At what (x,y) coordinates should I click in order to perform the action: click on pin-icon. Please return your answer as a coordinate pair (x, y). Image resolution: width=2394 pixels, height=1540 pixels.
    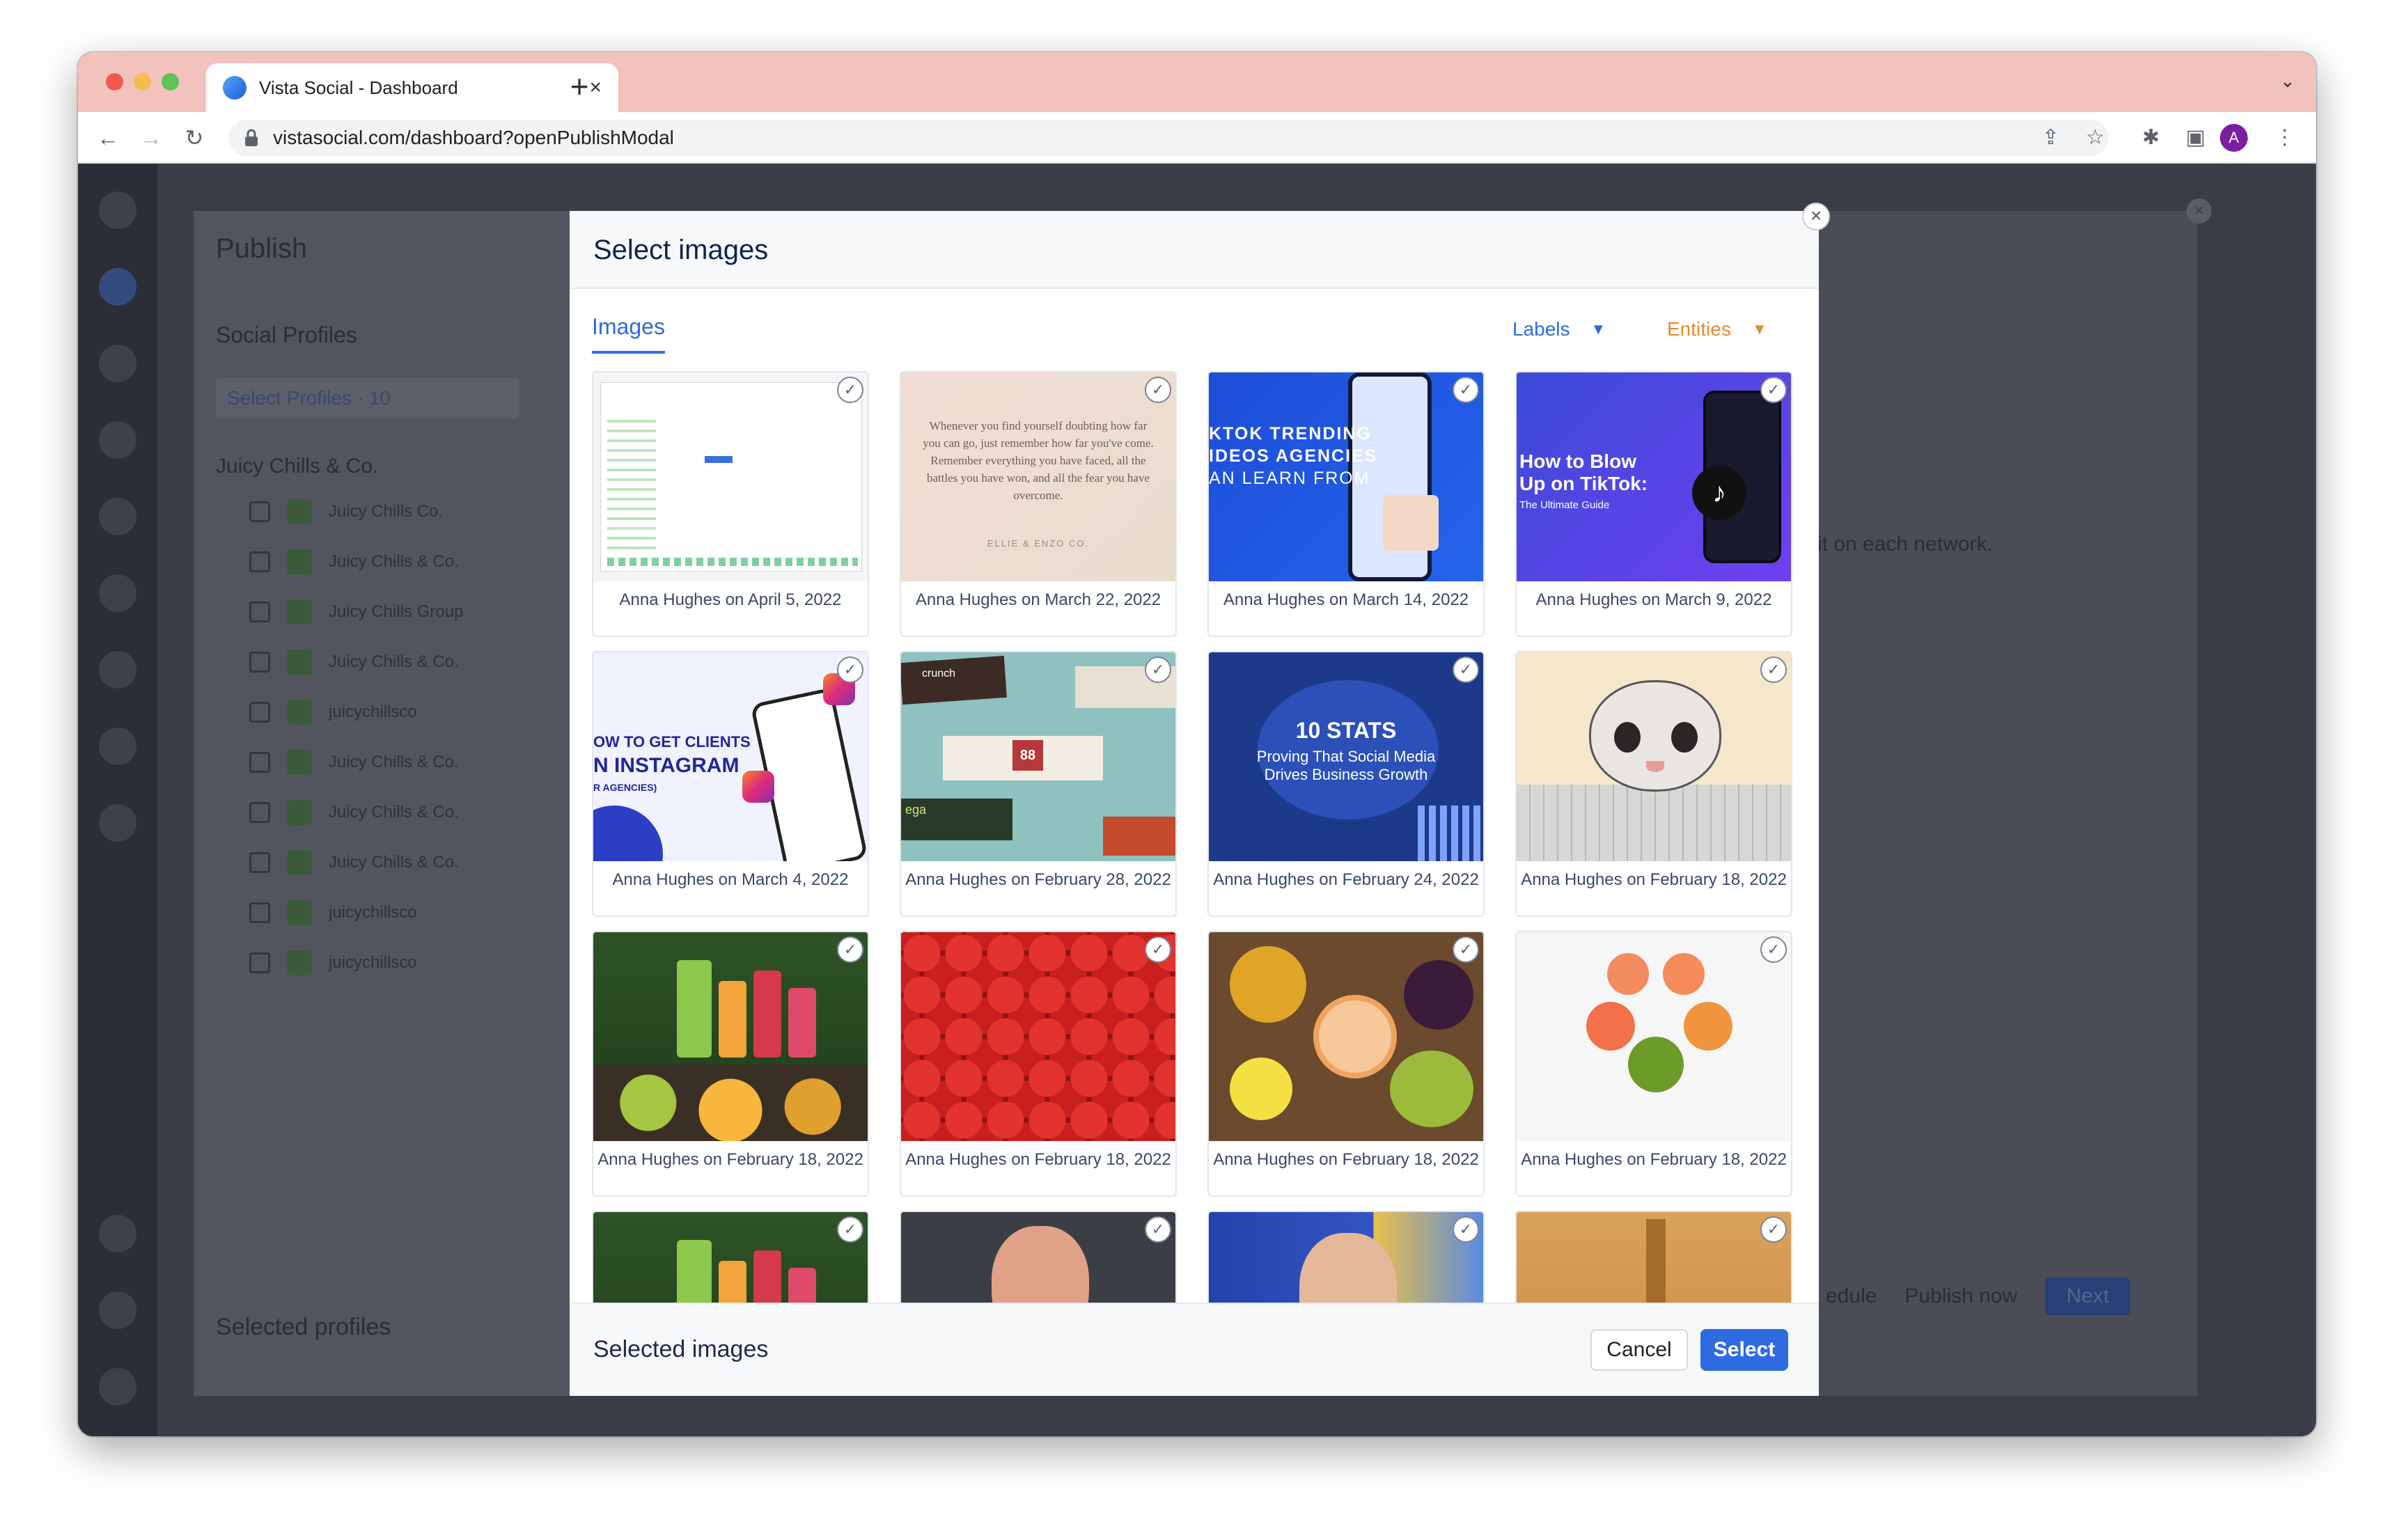
    Looking at the image, I should click on (118, 746).